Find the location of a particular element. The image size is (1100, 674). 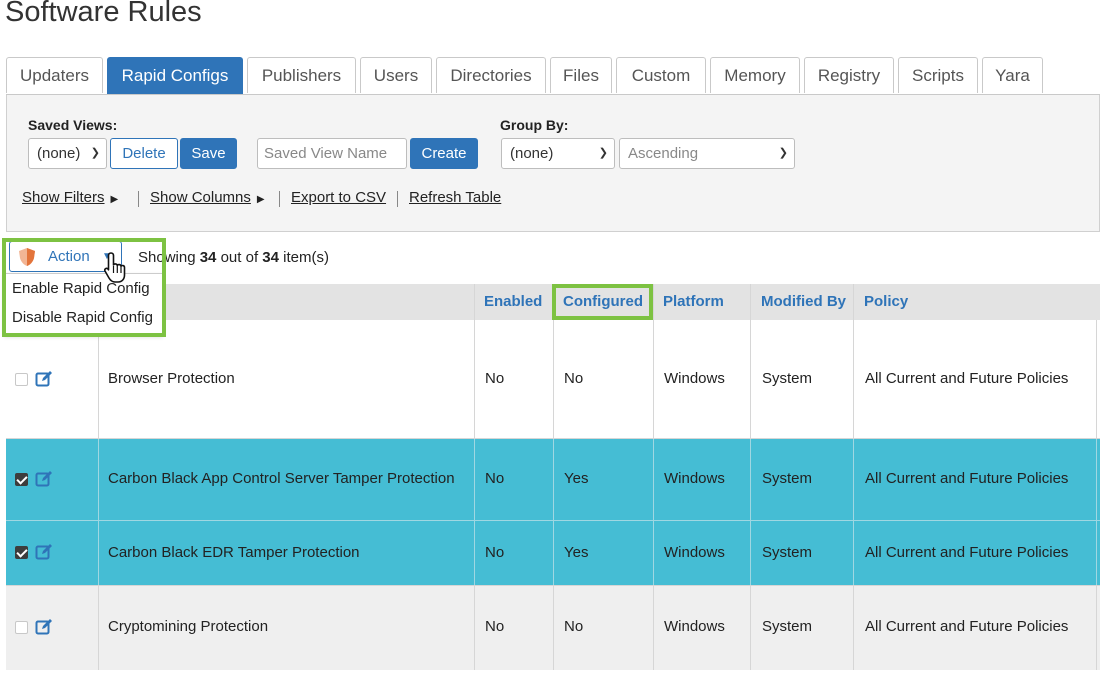

rule-name: Browser Protection is located at coordinates (171, 378).